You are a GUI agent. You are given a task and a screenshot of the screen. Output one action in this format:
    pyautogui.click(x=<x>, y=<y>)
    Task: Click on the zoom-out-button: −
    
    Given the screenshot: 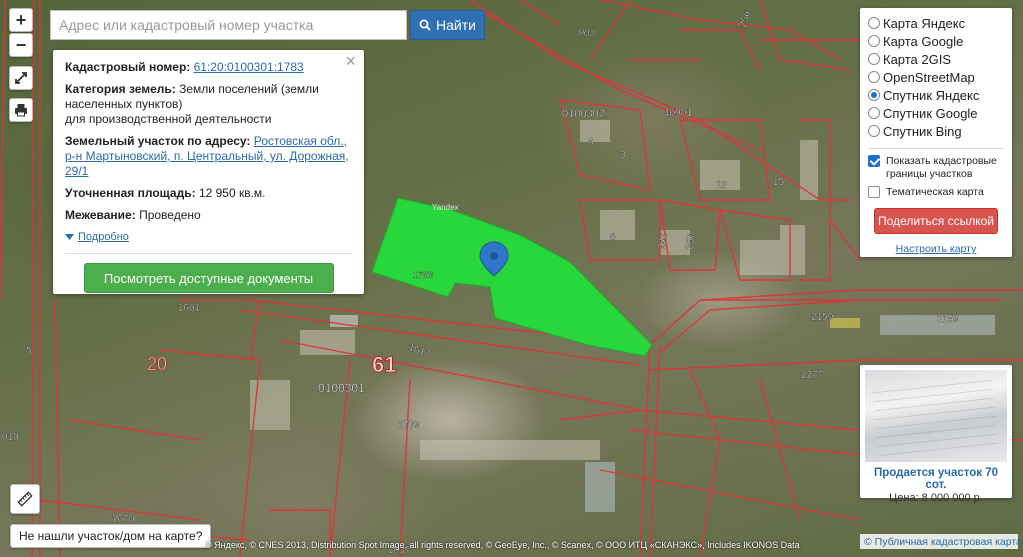 What is the action you would take?
    pyautogui.click(x=21, y=45)
    